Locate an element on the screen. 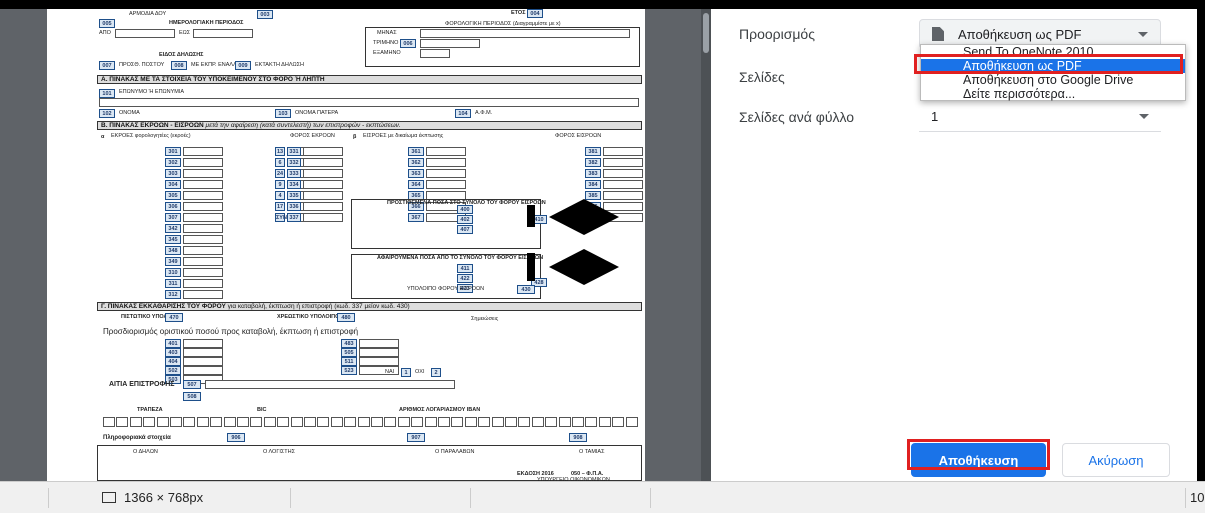 This screenshot has width=1205, height=513. resolution-indicator: 1366 × 768px is located at coordinates (152, 497).